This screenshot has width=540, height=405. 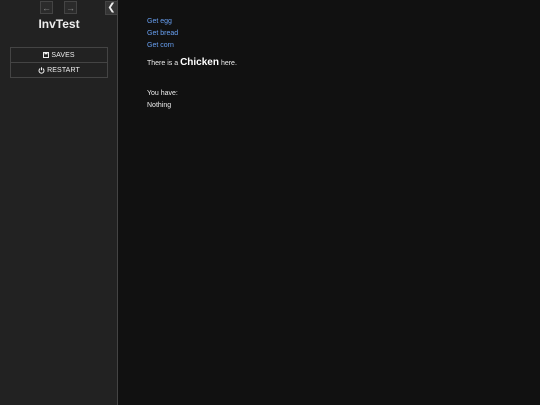 I want to click on inventory: You have: Nothing, so click(x=192, y=100).